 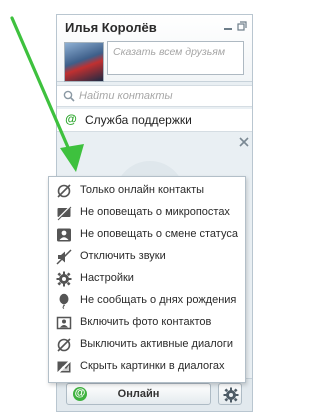 I want to click on dialog-off-icon, so click(x=64, y=345).